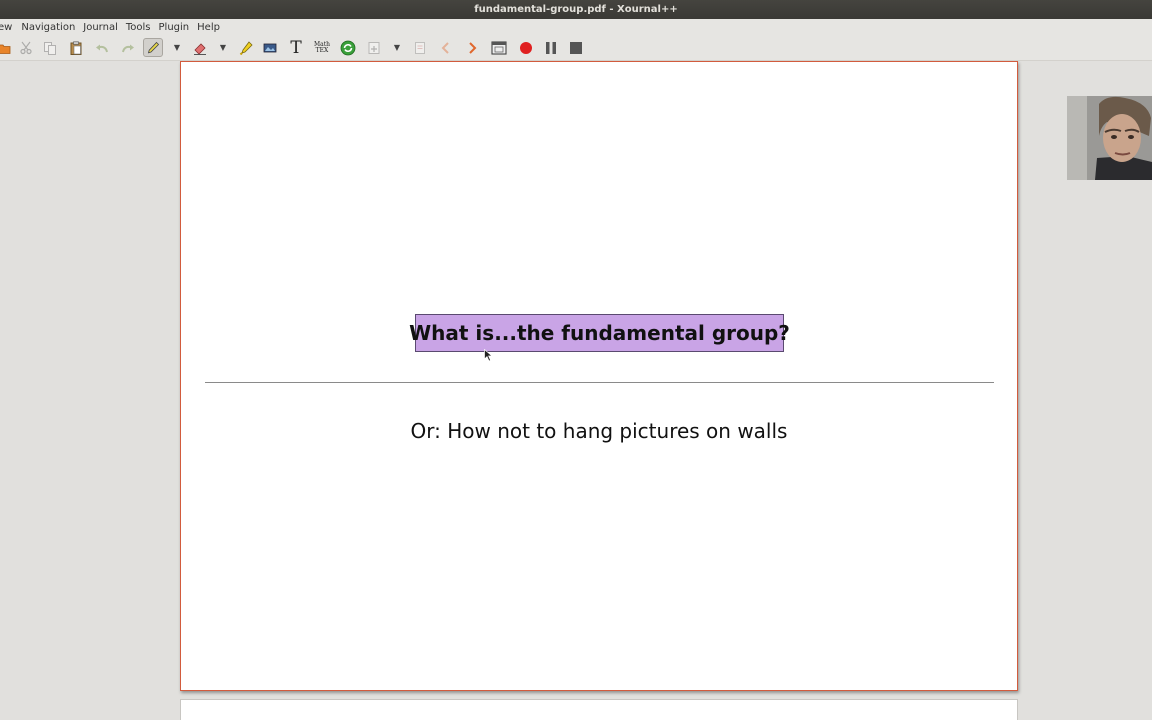 Image resolution: width=1152 pixels, height=720 pixels. I want to click on paste-button, so click(76, 47).